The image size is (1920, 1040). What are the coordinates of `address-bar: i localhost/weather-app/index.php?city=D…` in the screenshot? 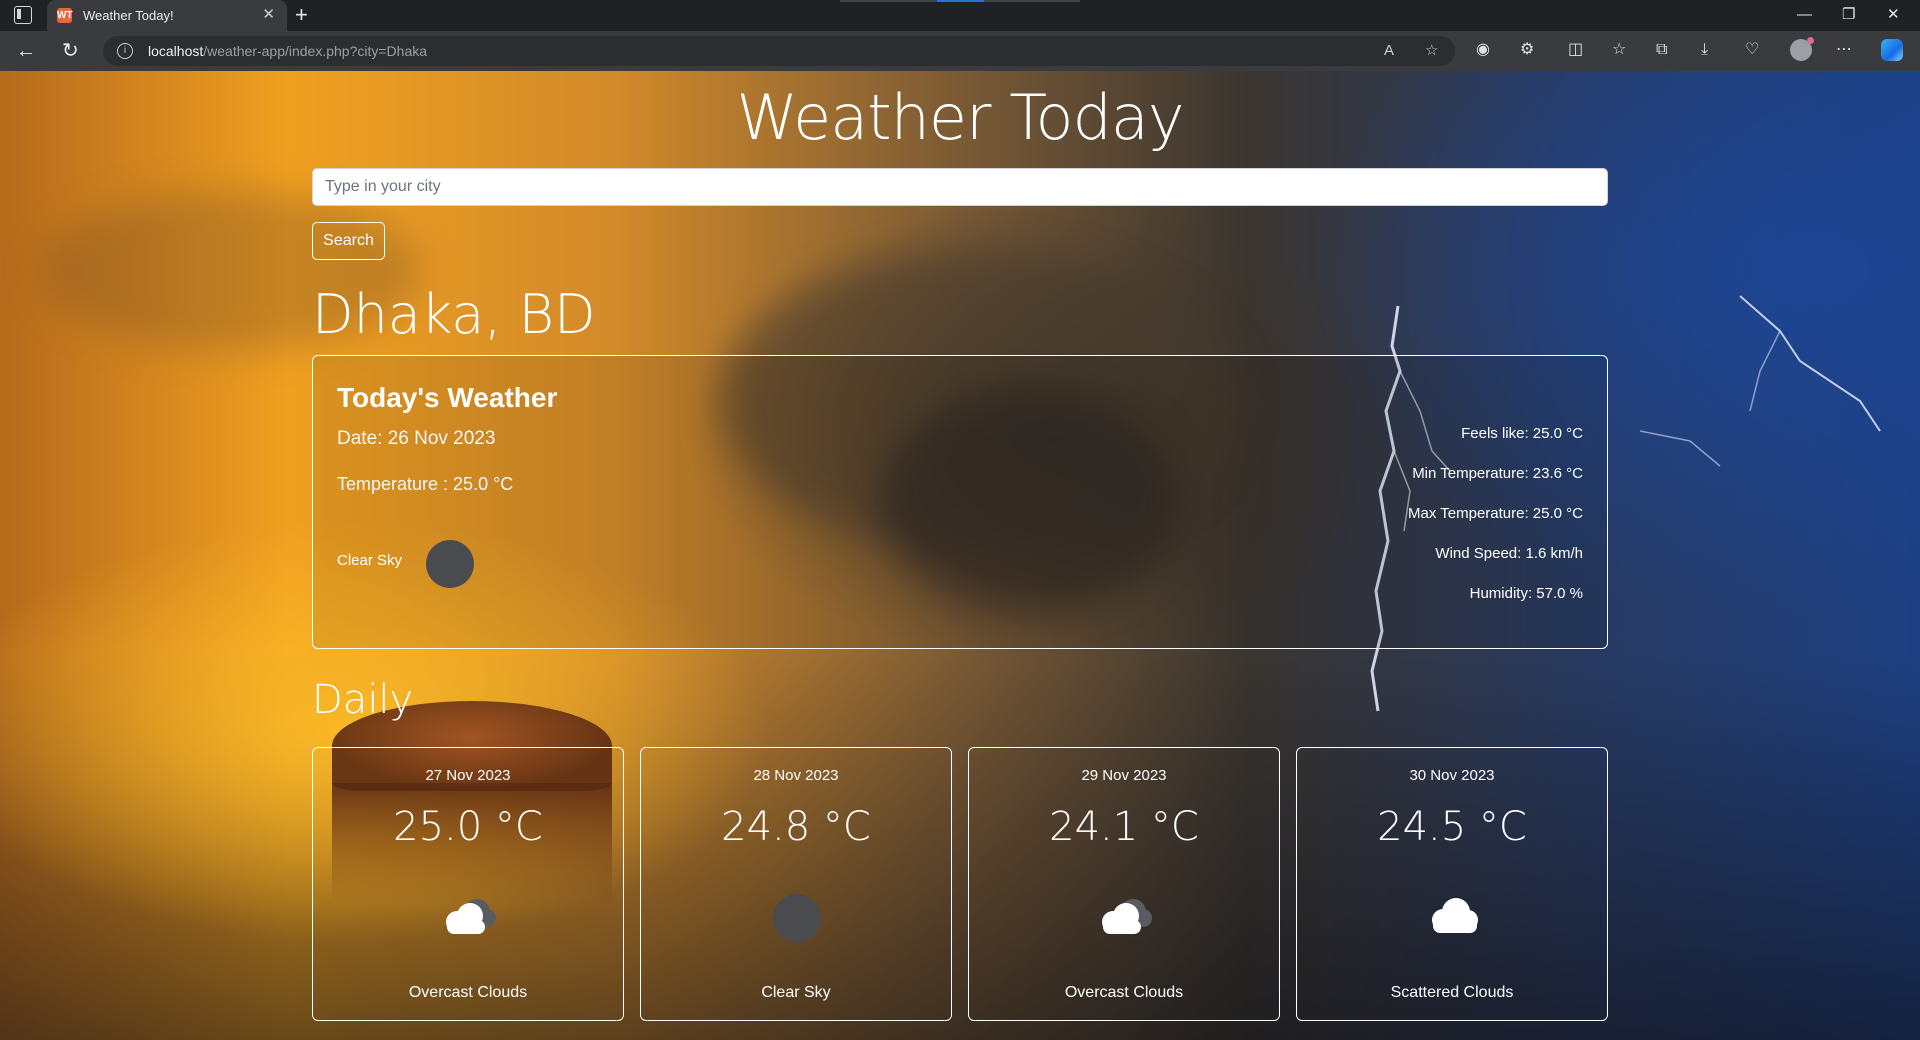 It's located at (779, 51).